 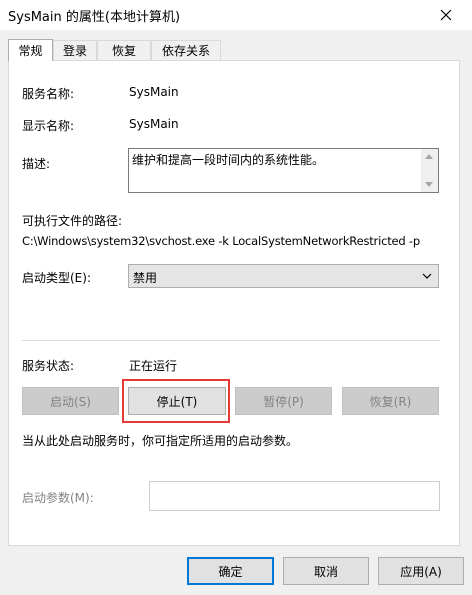 What do you see at coordinates (228, 160) in the screenshot?
I see `description-text: 维护和提高一段时间内的系统性能。` at bounding box center [228, 160].